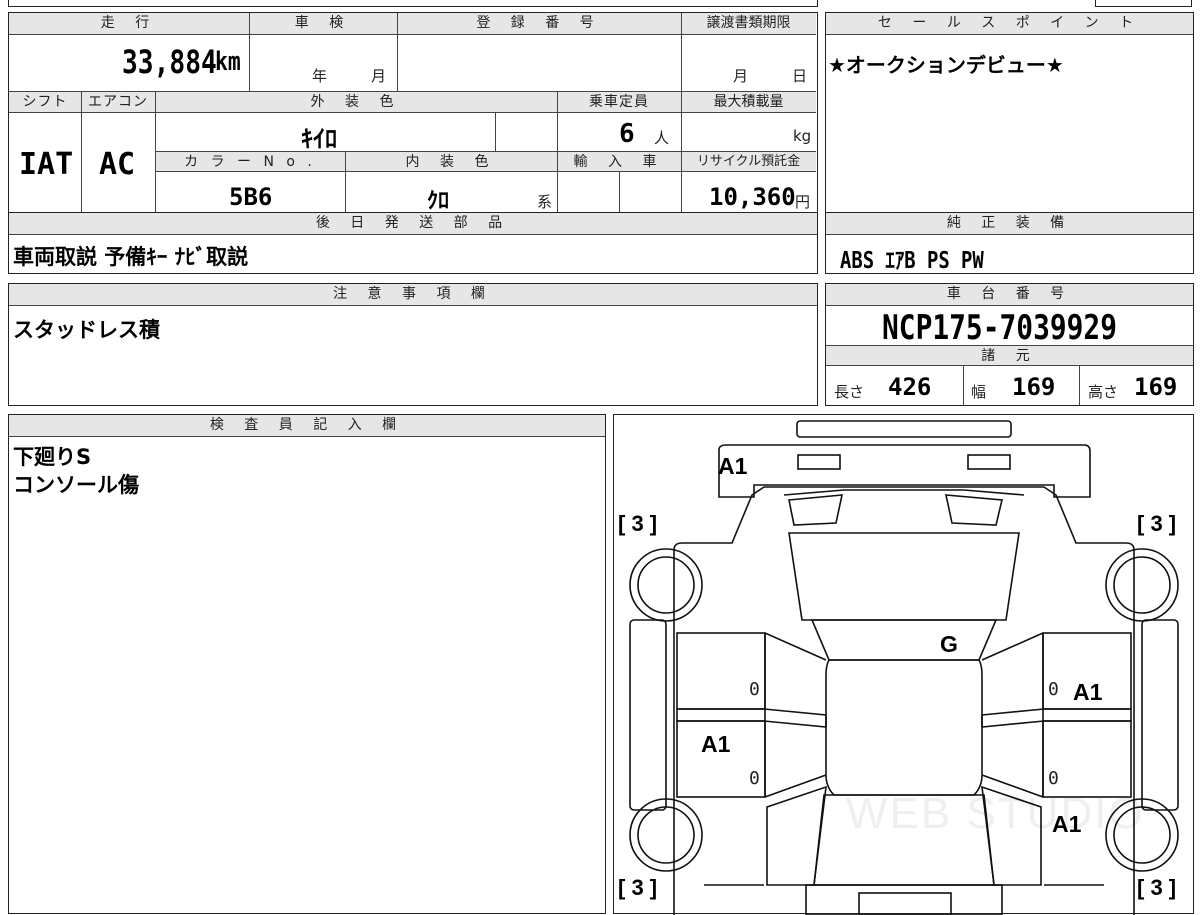 The width and height of the screenshot is (1200, 915). I want to click on notes-header: 注 意 事 項 欄, so click(413, 295).